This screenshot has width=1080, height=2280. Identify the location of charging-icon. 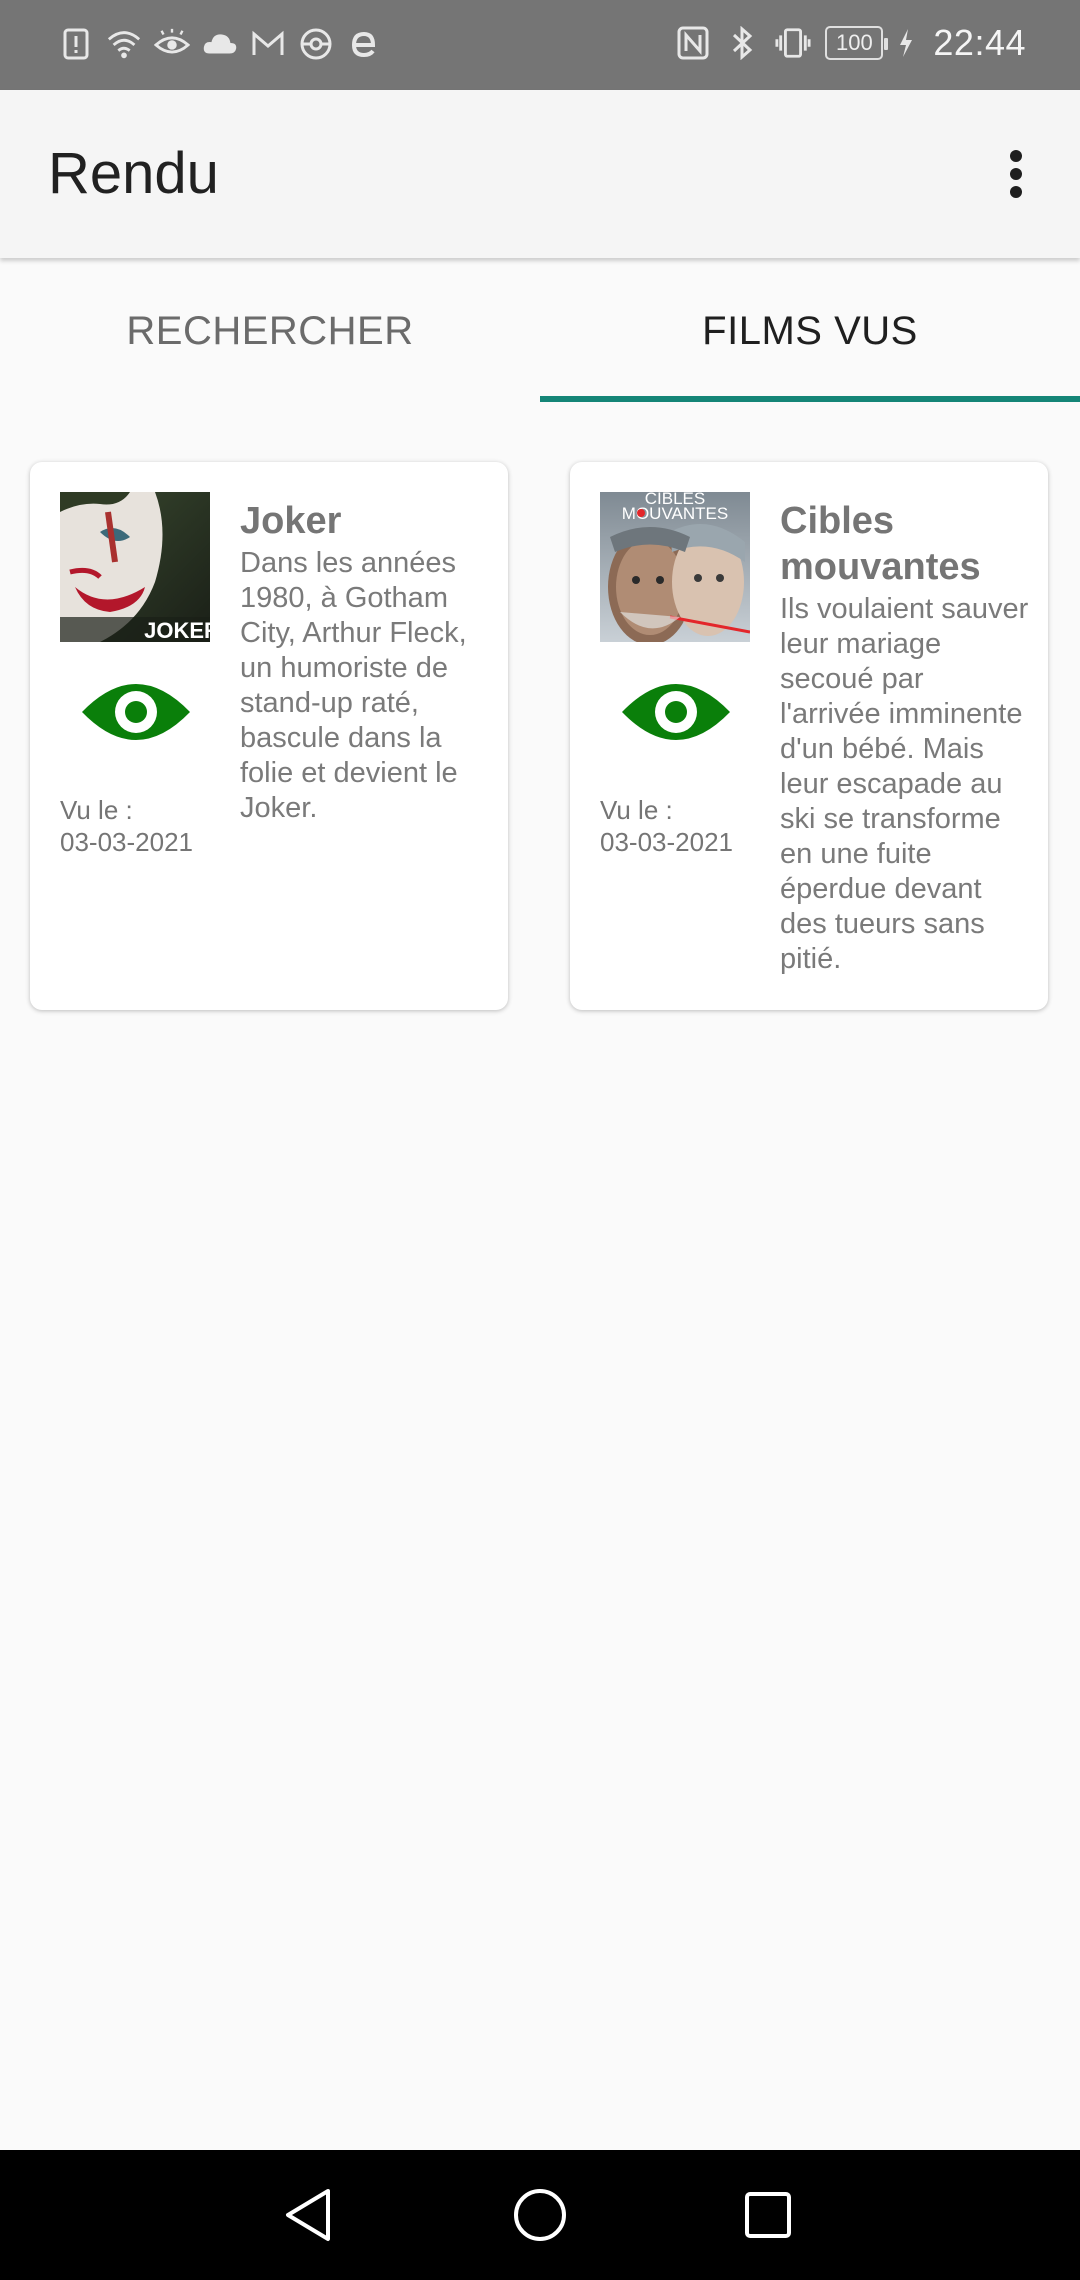
(906, 43).